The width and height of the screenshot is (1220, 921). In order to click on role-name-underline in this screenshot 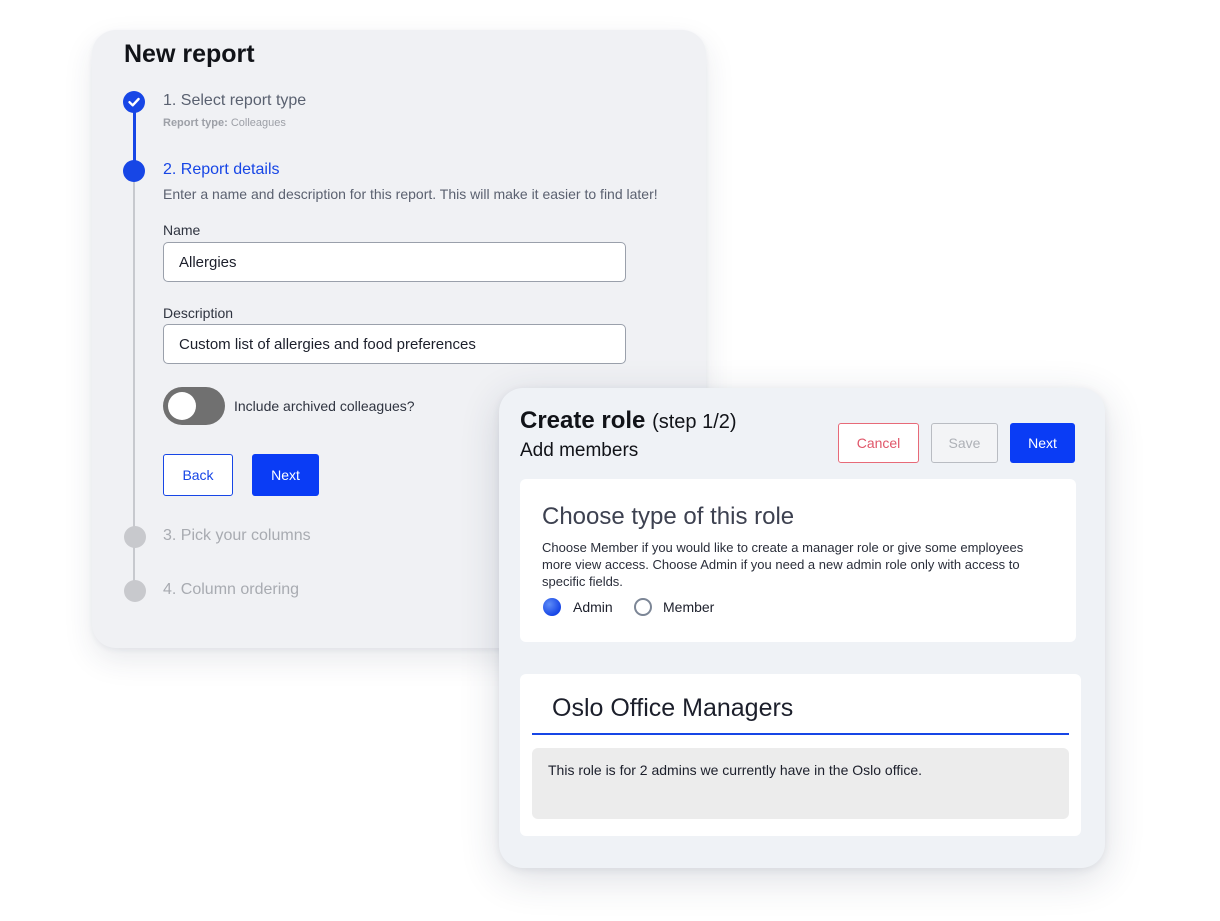, I will do `click(800, 734)`.